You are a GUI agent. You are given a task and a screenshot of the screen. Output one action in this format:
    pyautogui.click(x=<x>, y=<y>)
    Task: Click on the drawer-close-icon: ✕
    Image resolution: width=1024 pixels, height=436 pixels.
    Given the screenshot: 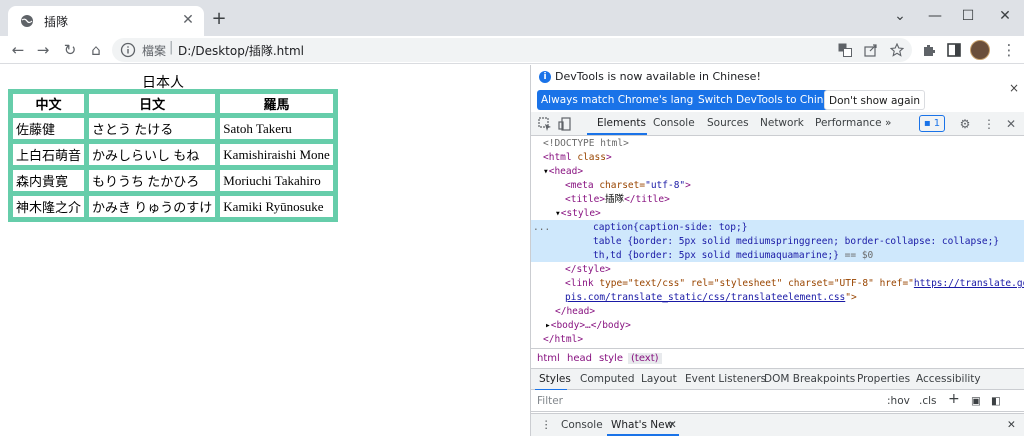 What is the action you would take?
    pyautogui.click(x=1011, y=425)
    